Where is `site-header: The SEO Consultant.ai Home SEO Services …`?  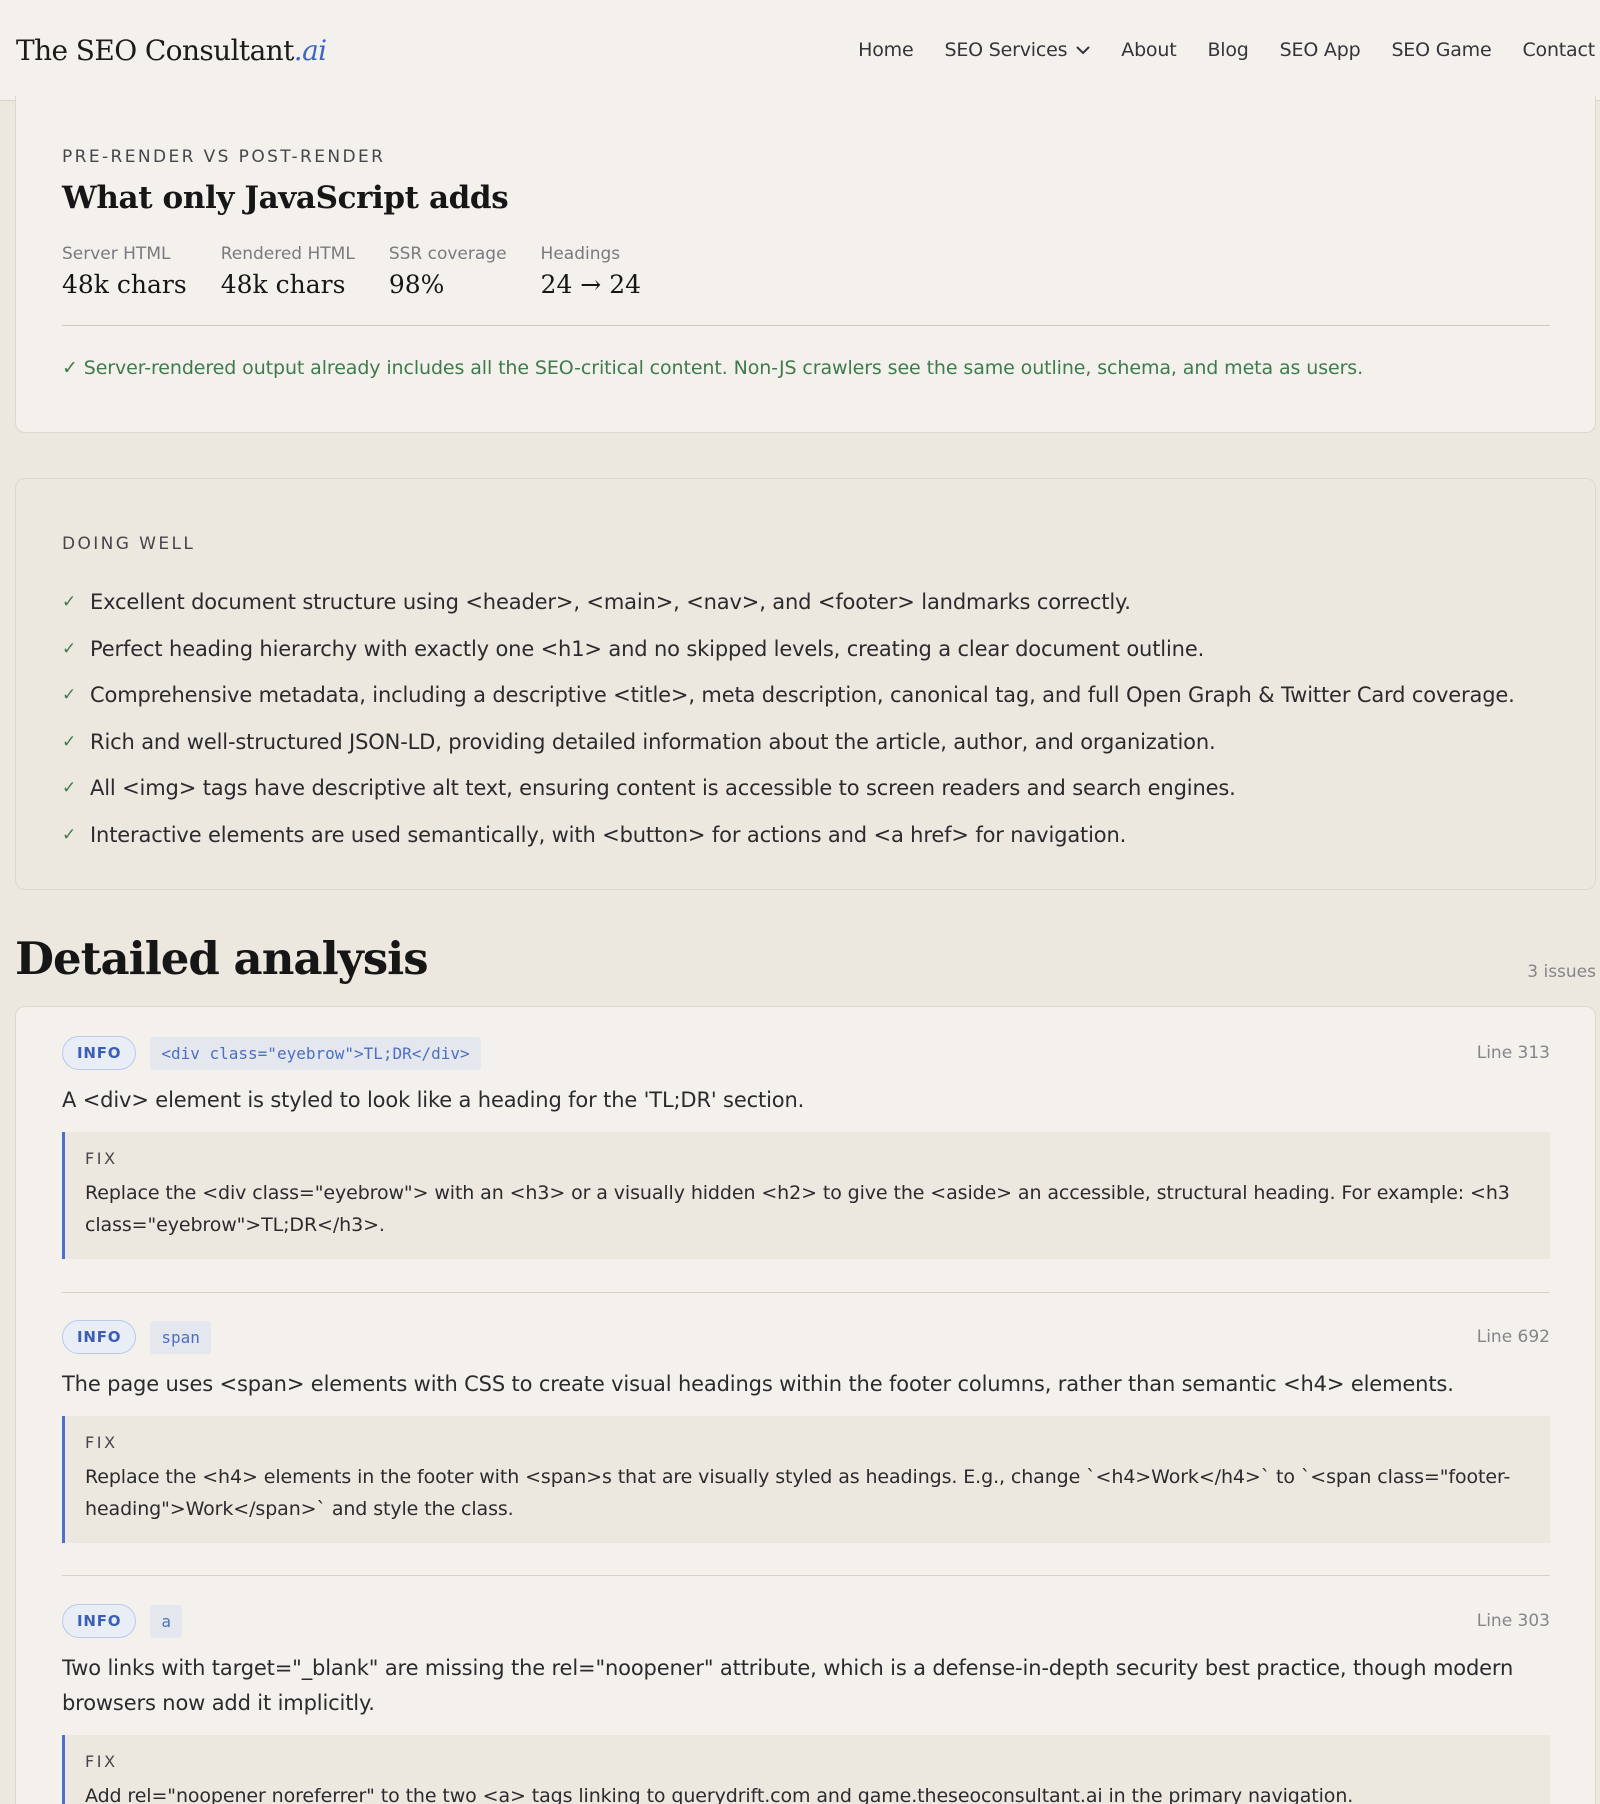
site-header: The SEO Consultant.ai Home SEO Services … is located at coordinates (800, 50).